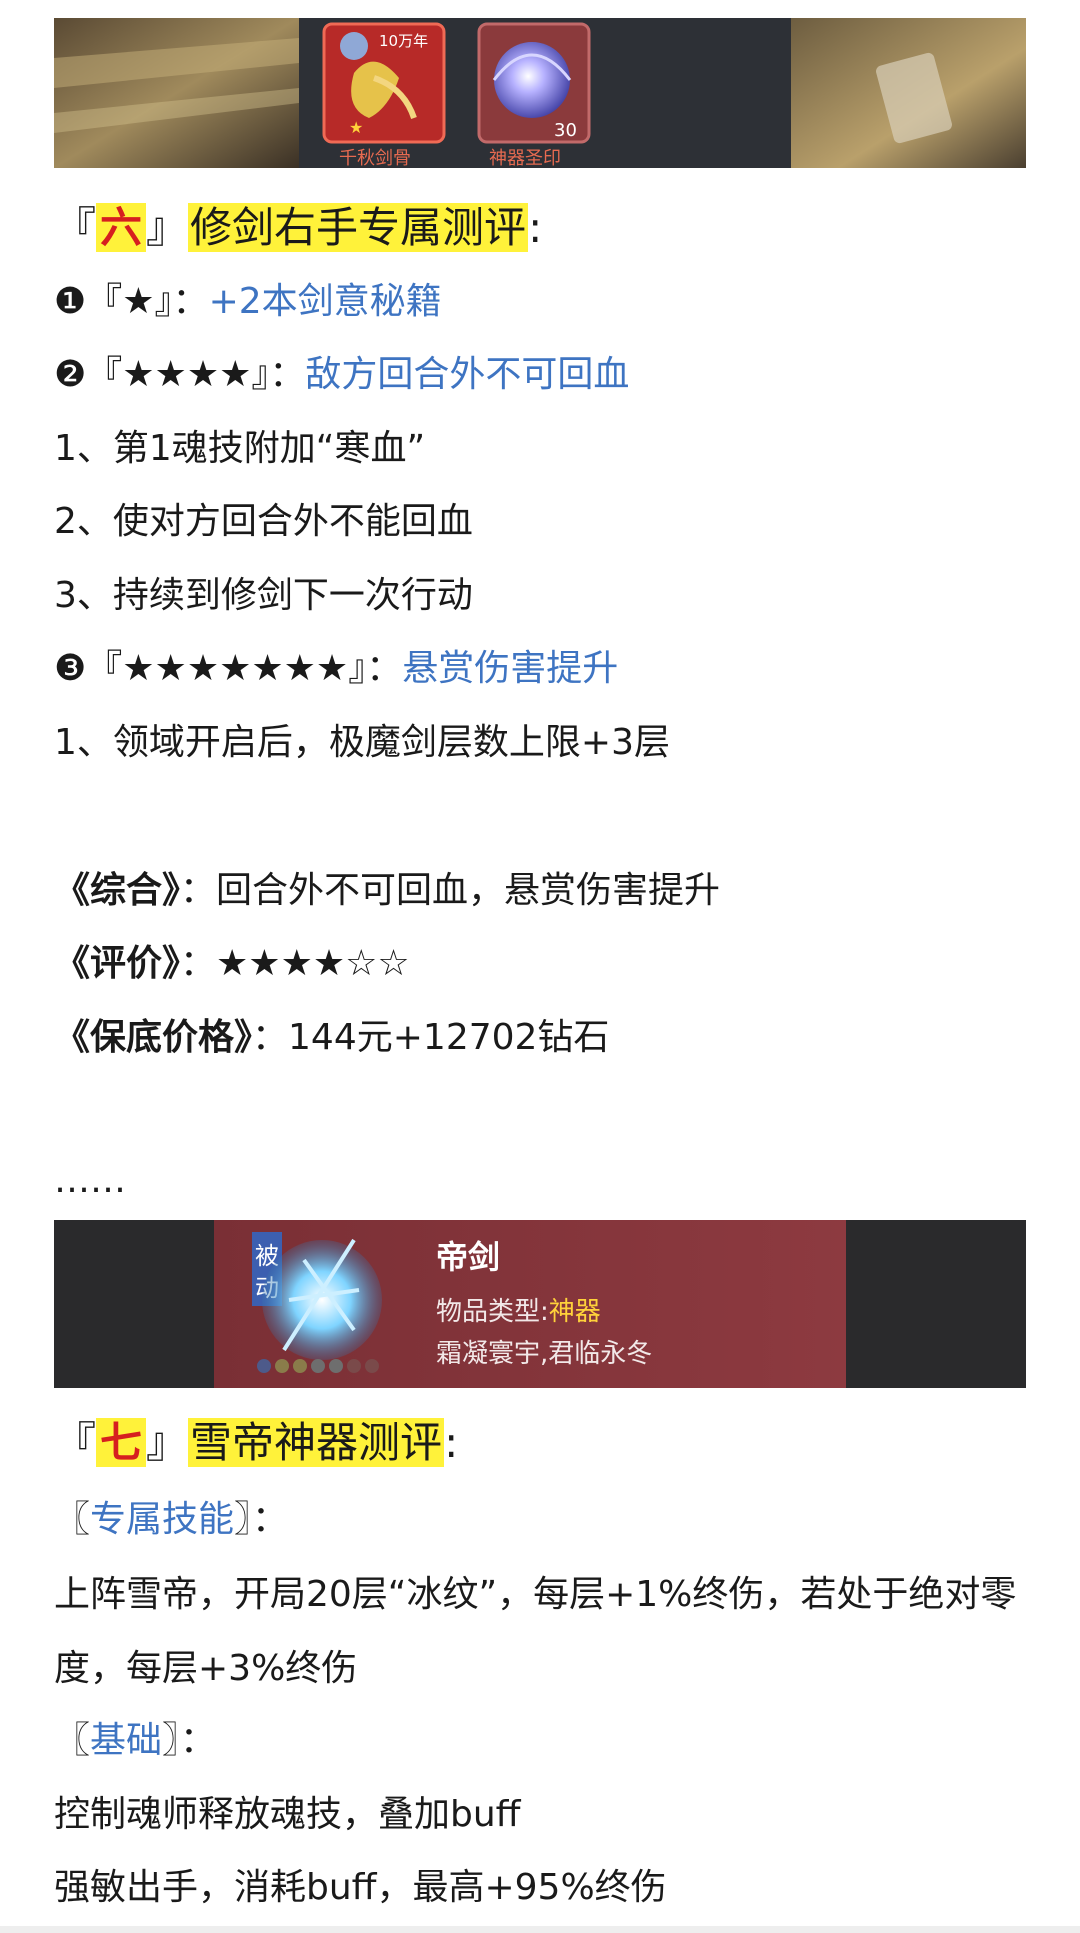 This screenshot has height=1933, width=1080. Describe the element at coordinates (540, 1929) in the screenshot. I see `bottom-divider` at that location.